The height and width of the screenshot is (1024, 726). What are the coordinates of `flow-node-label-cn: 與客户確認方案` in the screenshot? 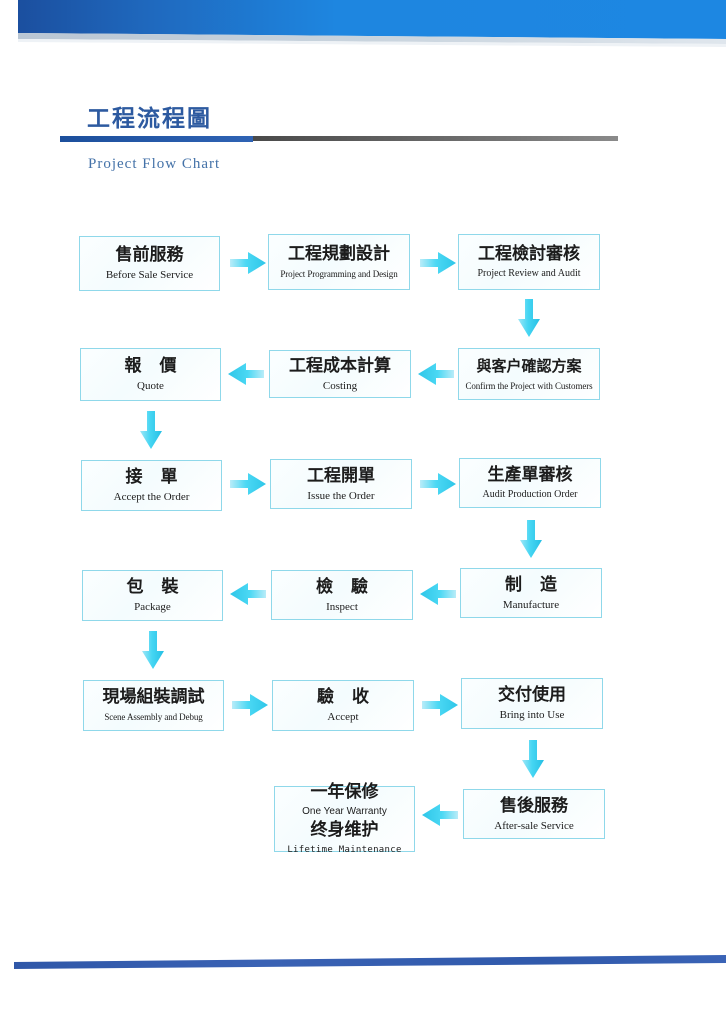 It's located at (529, 365).